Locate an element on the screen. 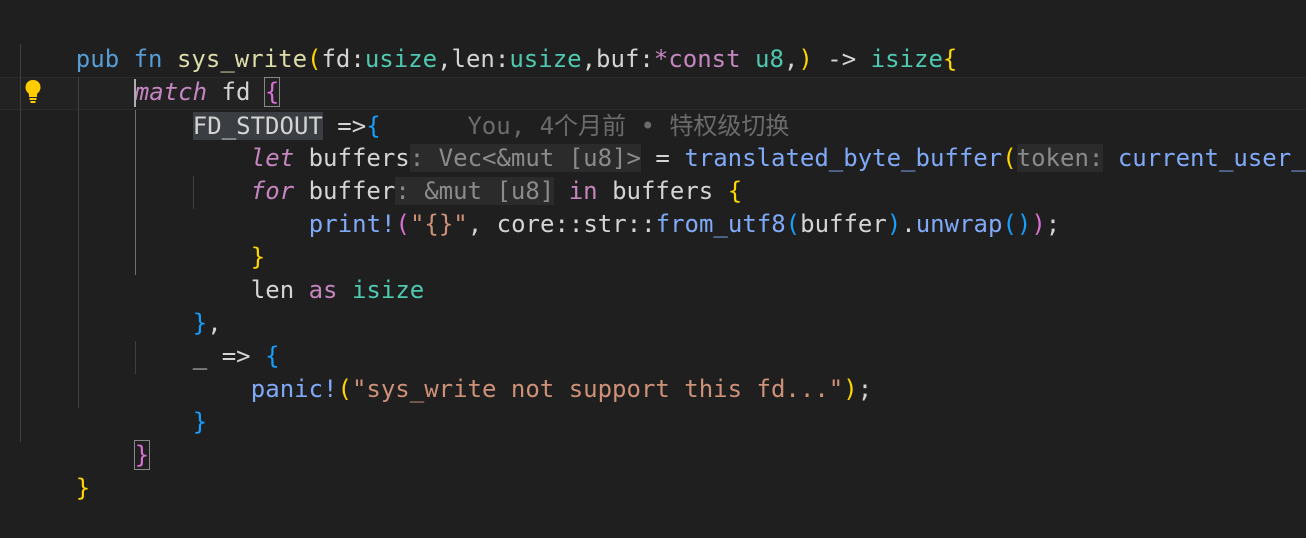 The height and width of the screenshot is (538, 1306). paren: () is located at coordinates (1017, 224).